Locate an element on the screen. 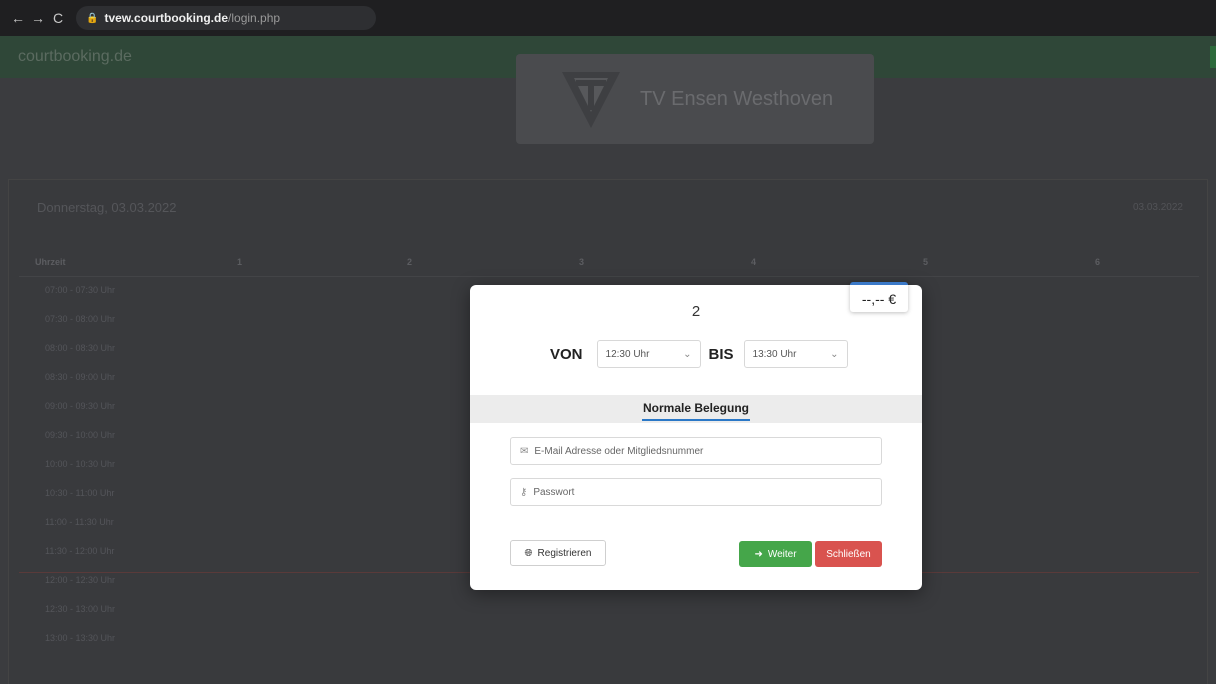  close-button: Schließen is located at coordinates (848, 554).